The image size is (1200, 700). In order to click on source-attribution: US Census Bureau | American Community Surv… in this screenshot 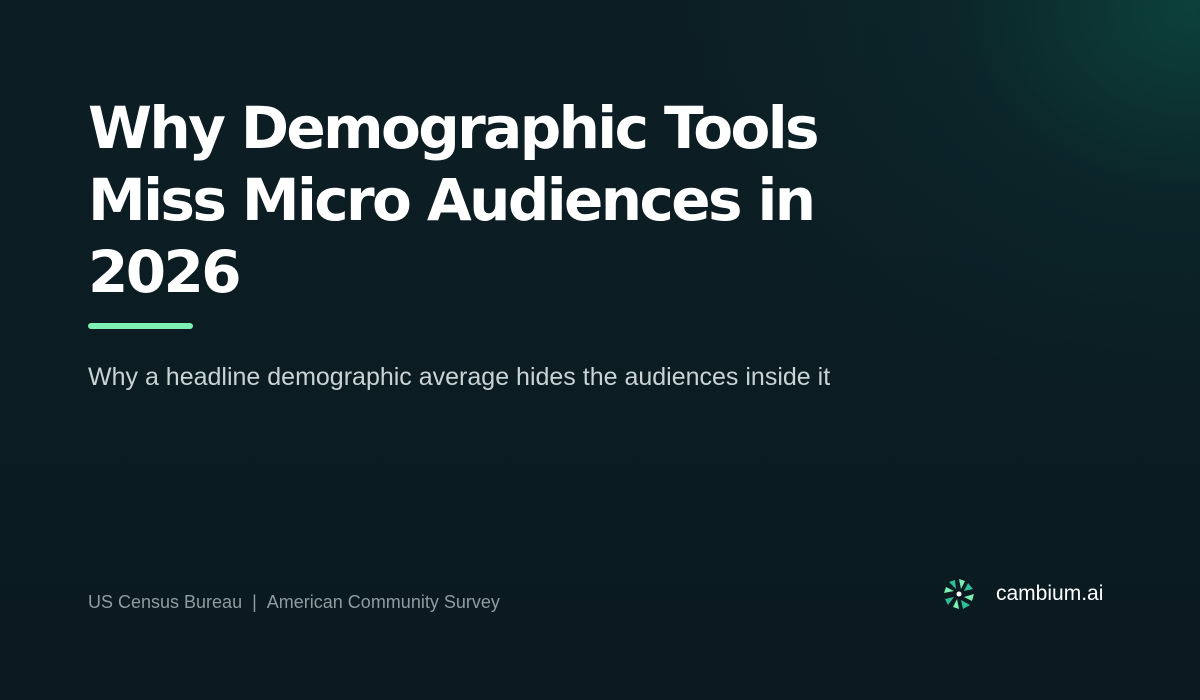, I will do `click(294, 602)`.